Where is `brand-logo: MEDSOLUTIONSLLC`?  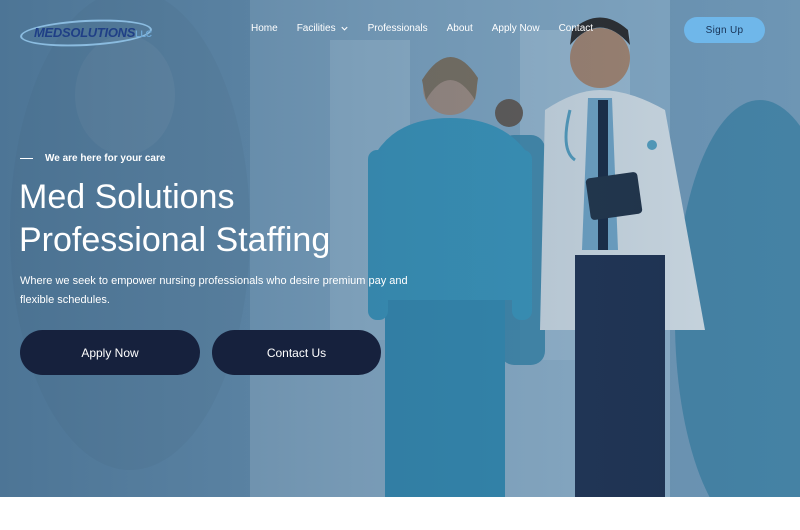 brand-logo: MEDSOLUTIONSLLC is located at coordinates (86, 33).